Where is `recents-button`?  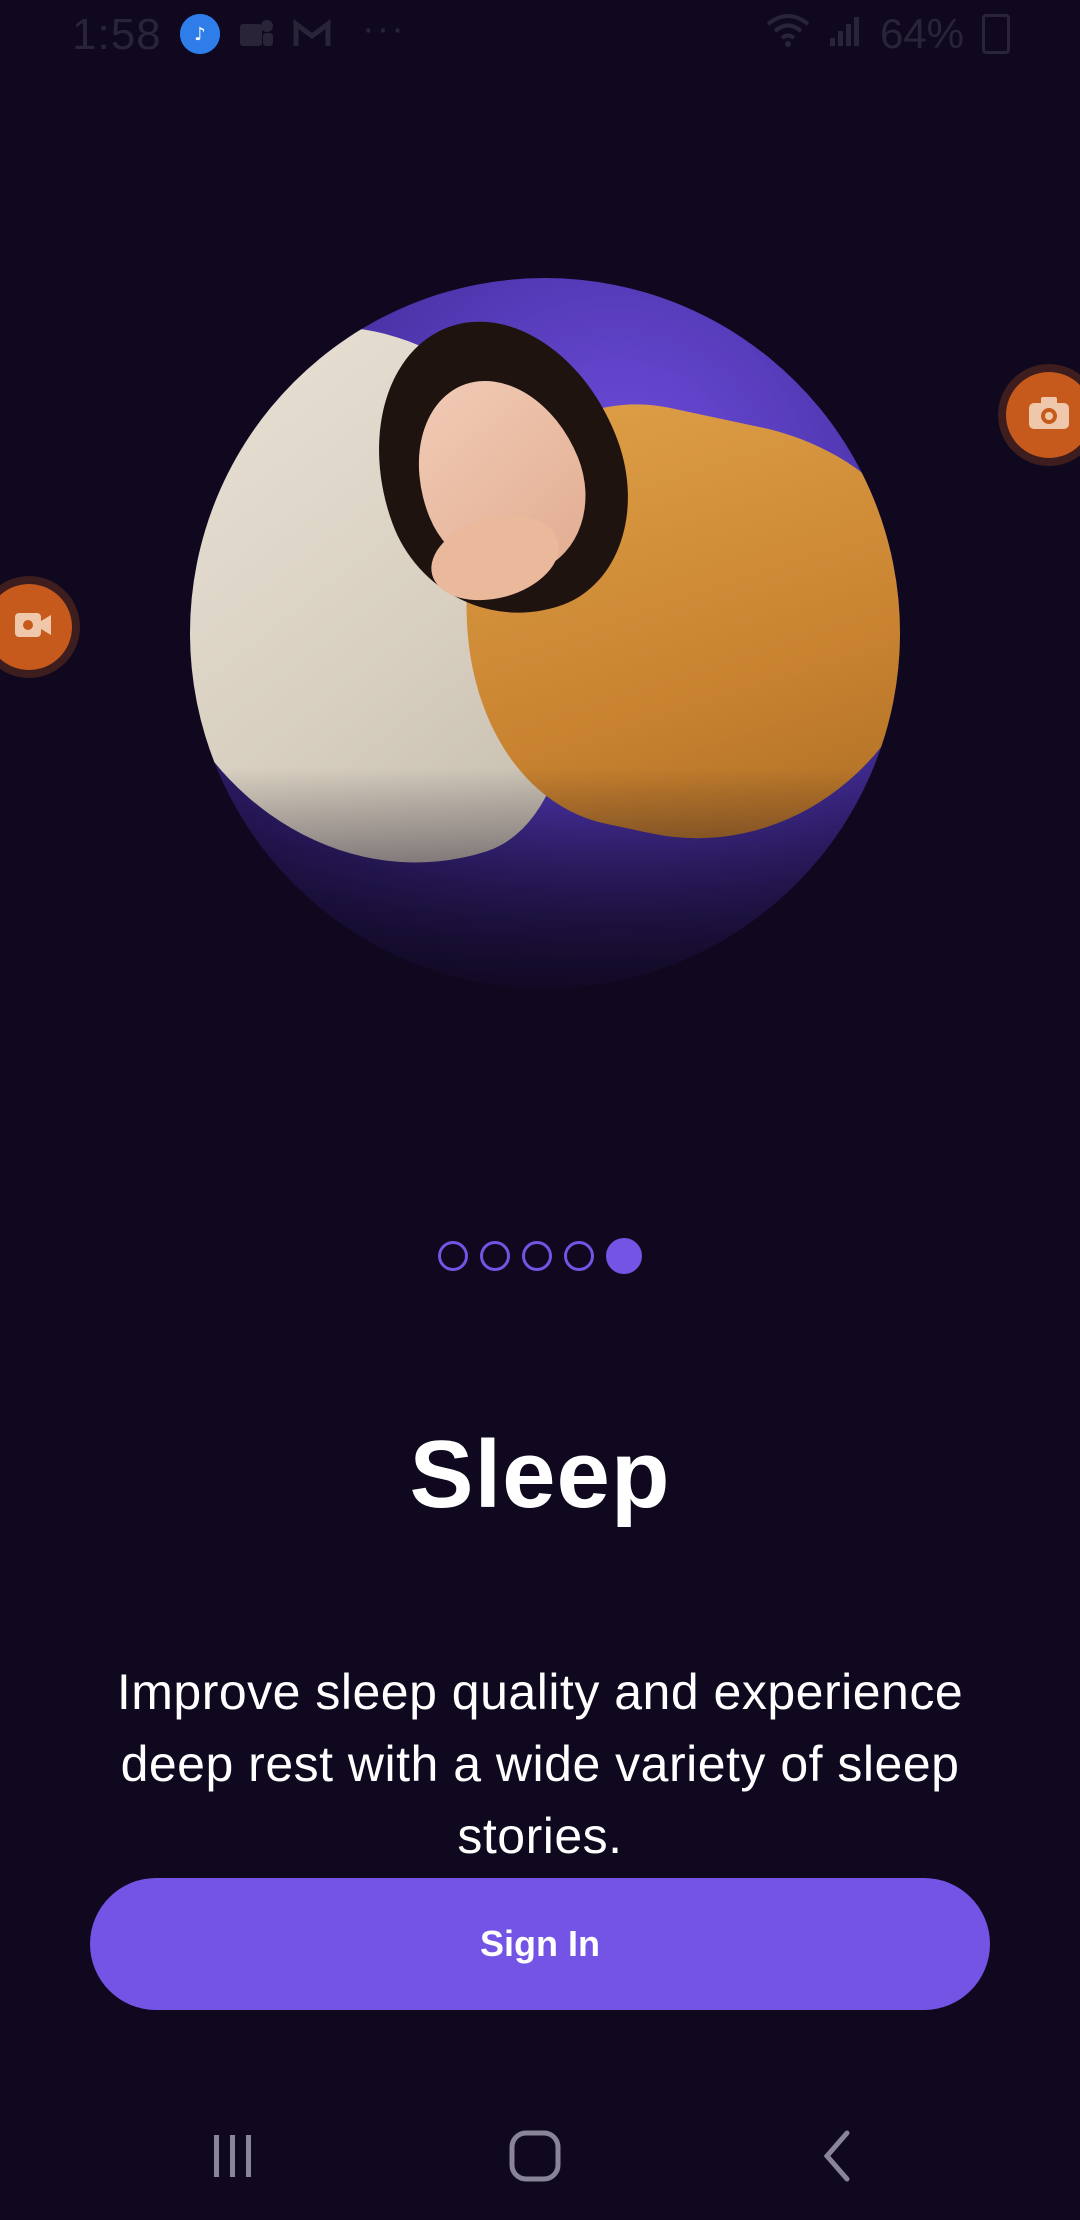
recents-button is located at coordinates (233, 2158).